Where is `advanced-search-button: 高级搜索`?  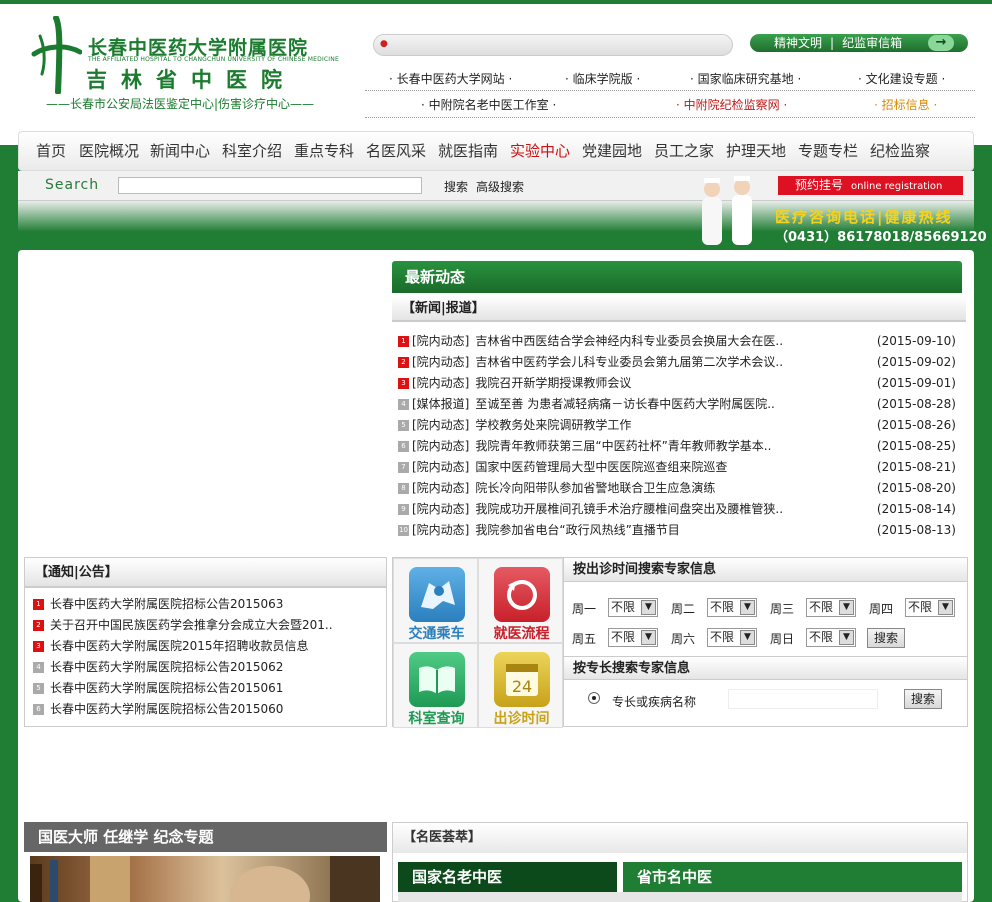 advanced-search-button: 高级搜索 is located at coordinates (500, 186).